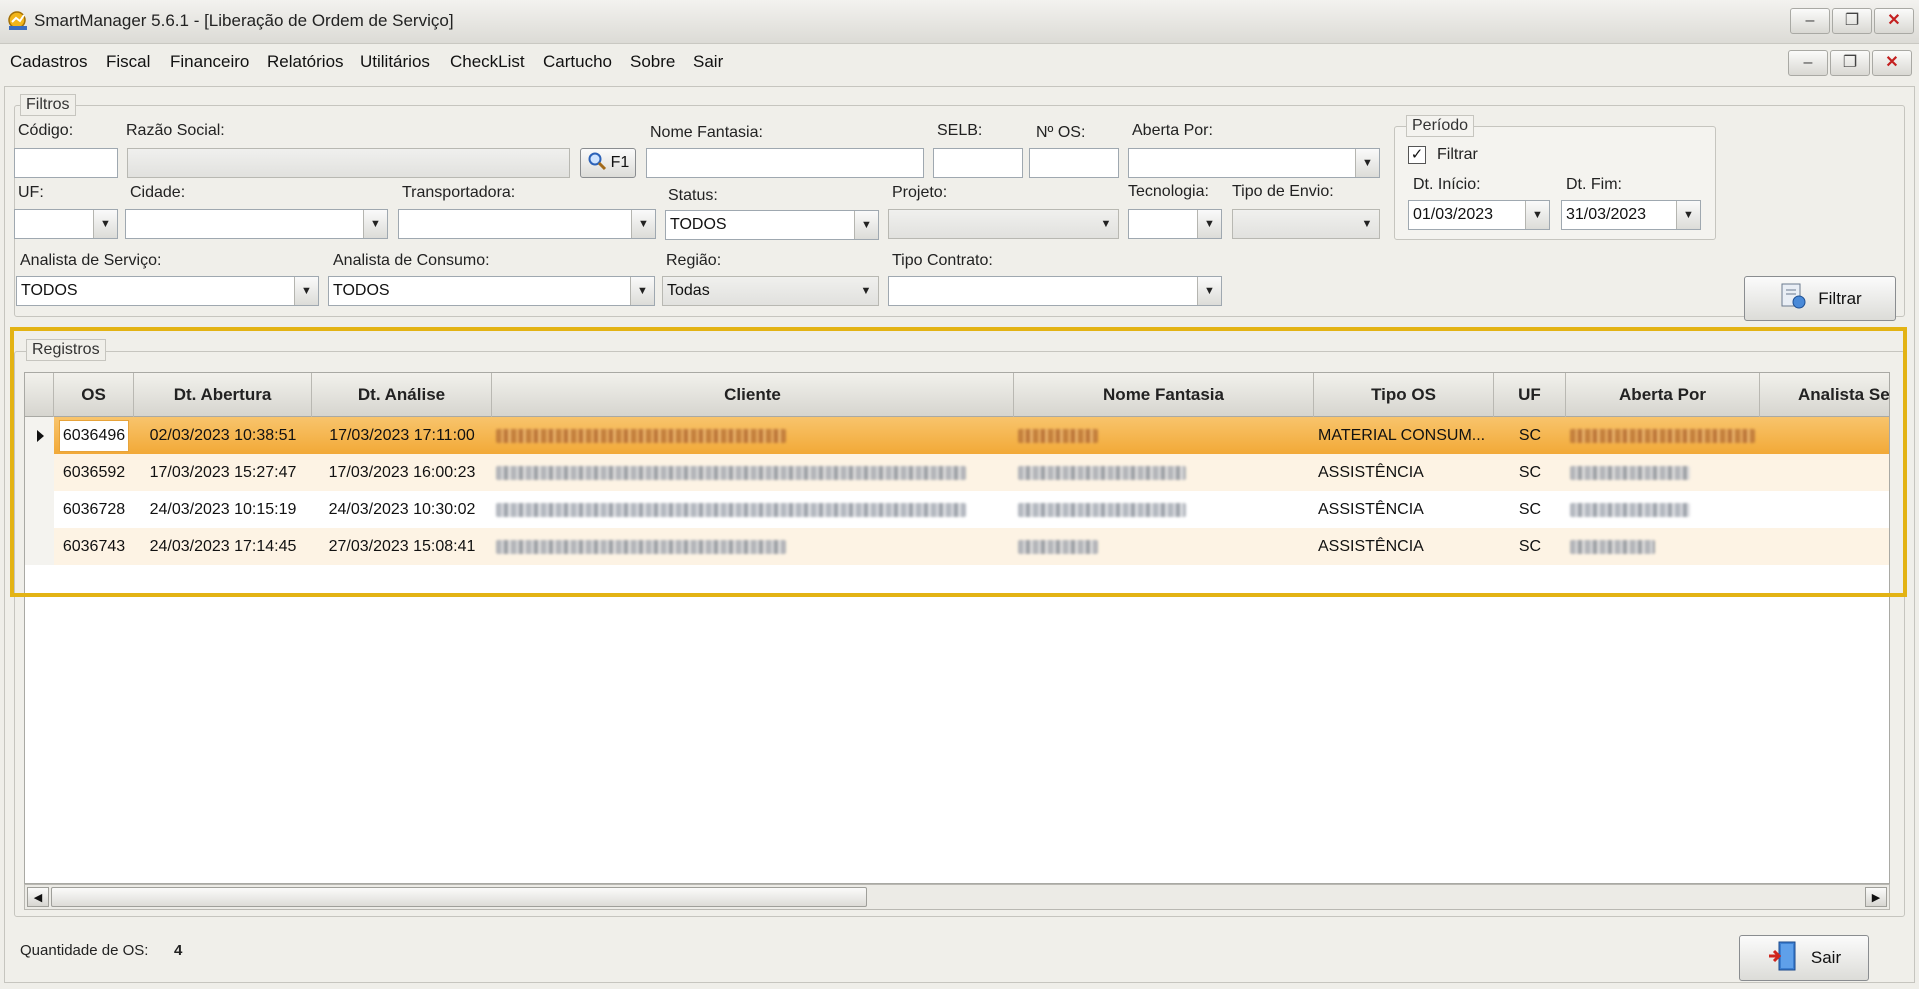 The height and width of the screenshot is (989, 1919). I want to click on transportadora-label: Transportadora:, so click(459, 192).